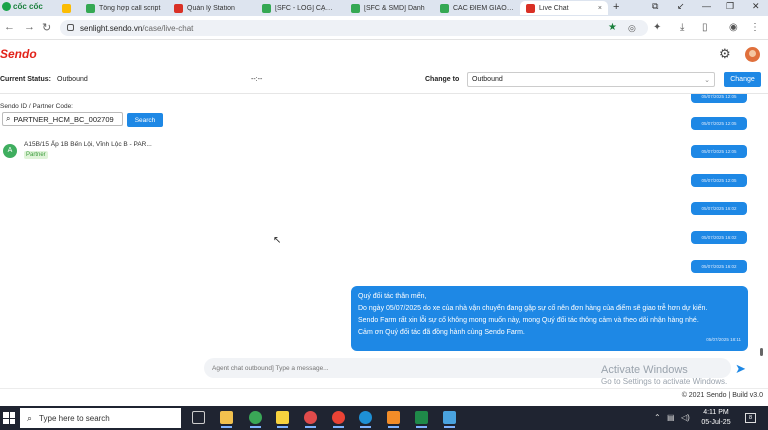 This screenshot has height=430, width=768. I want to click on status-timer: --:--, so click(257, 79).